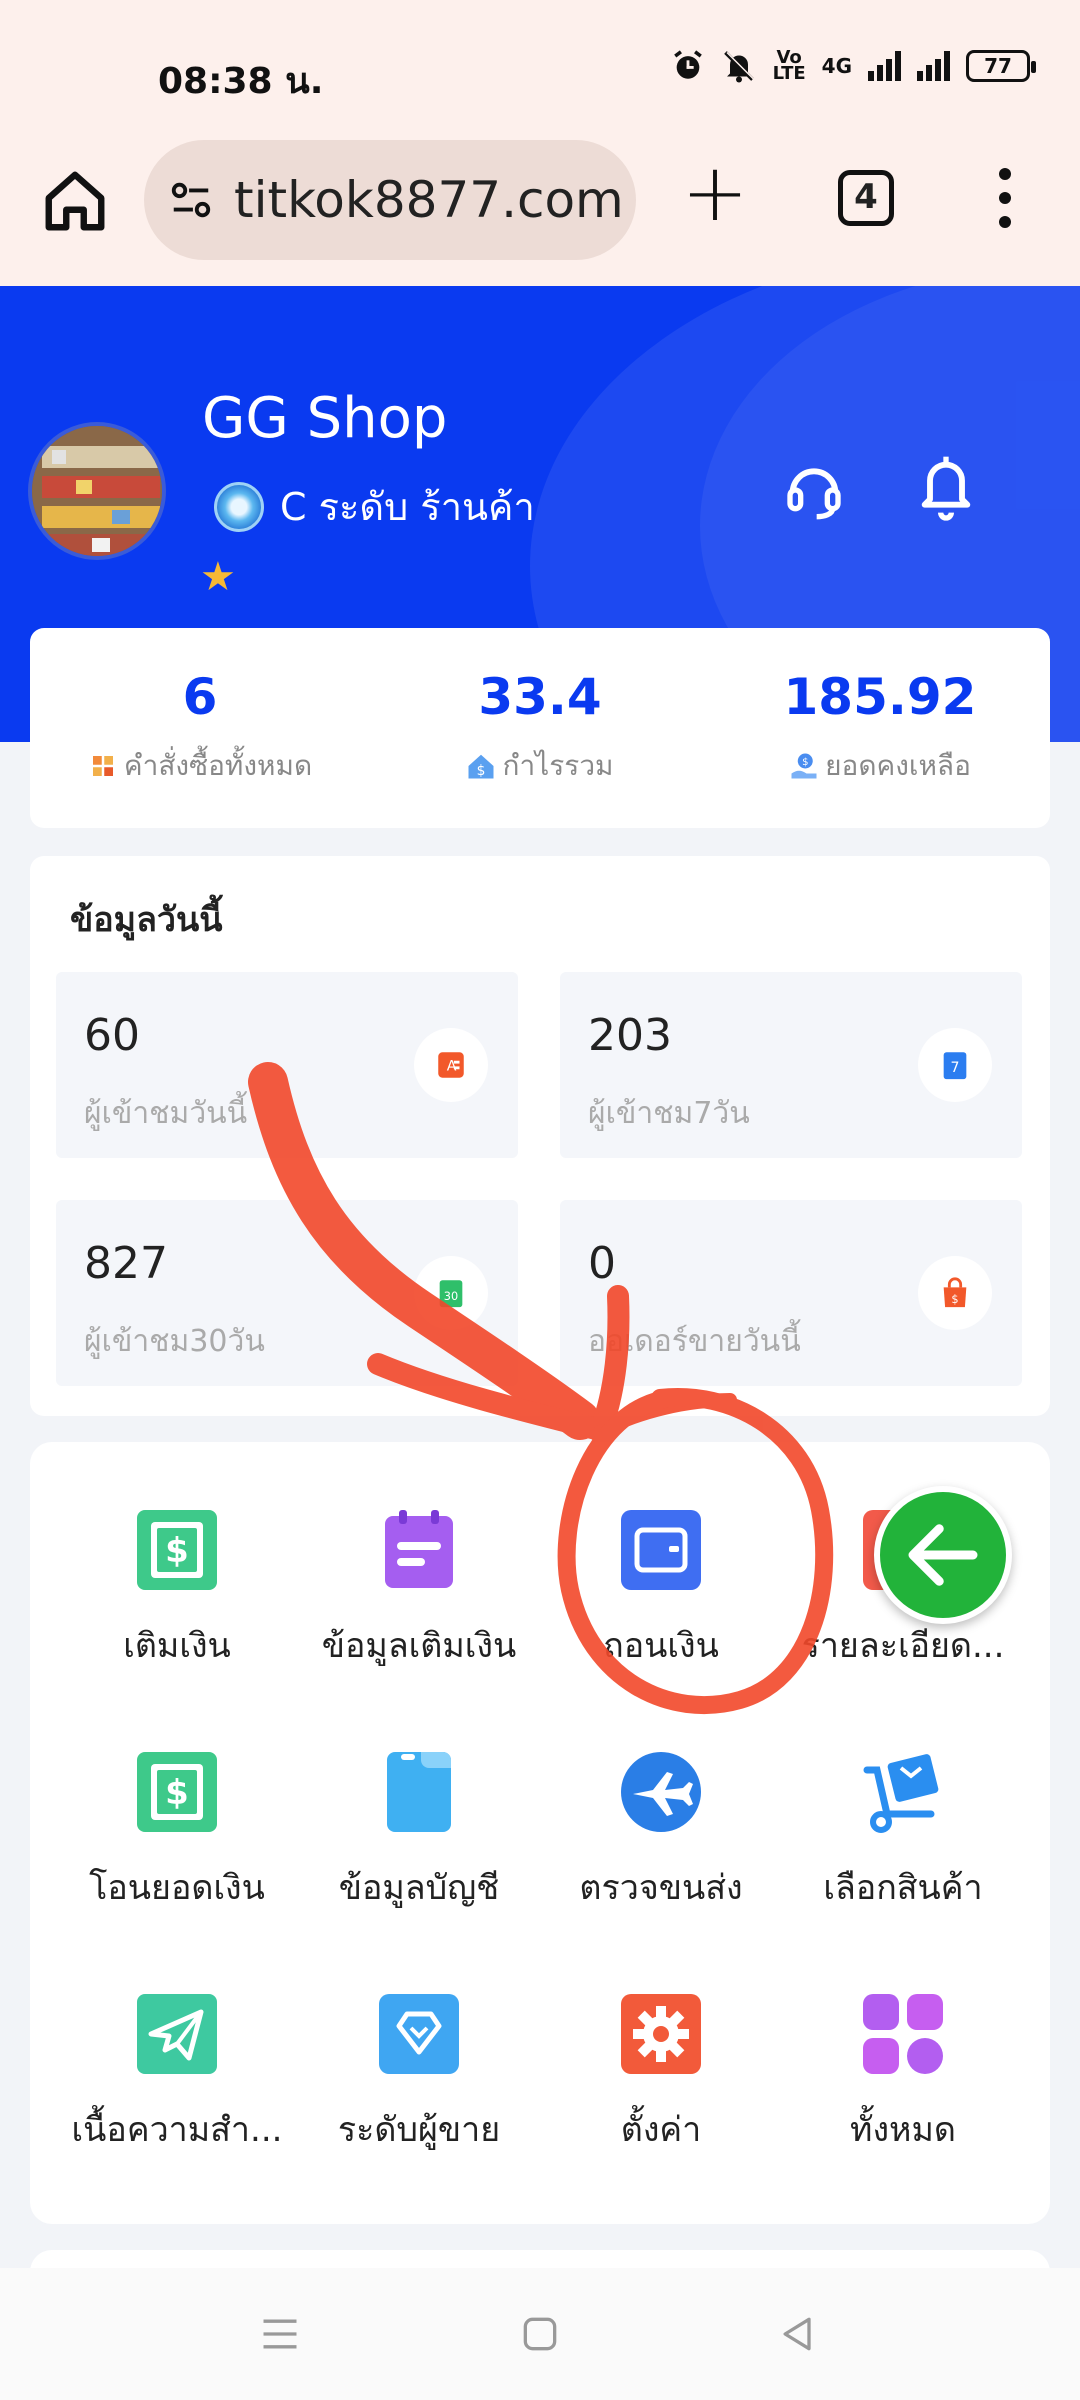 The image size is (1080, 2400). I want to click on system-nav-bar, so click(540, 2334).